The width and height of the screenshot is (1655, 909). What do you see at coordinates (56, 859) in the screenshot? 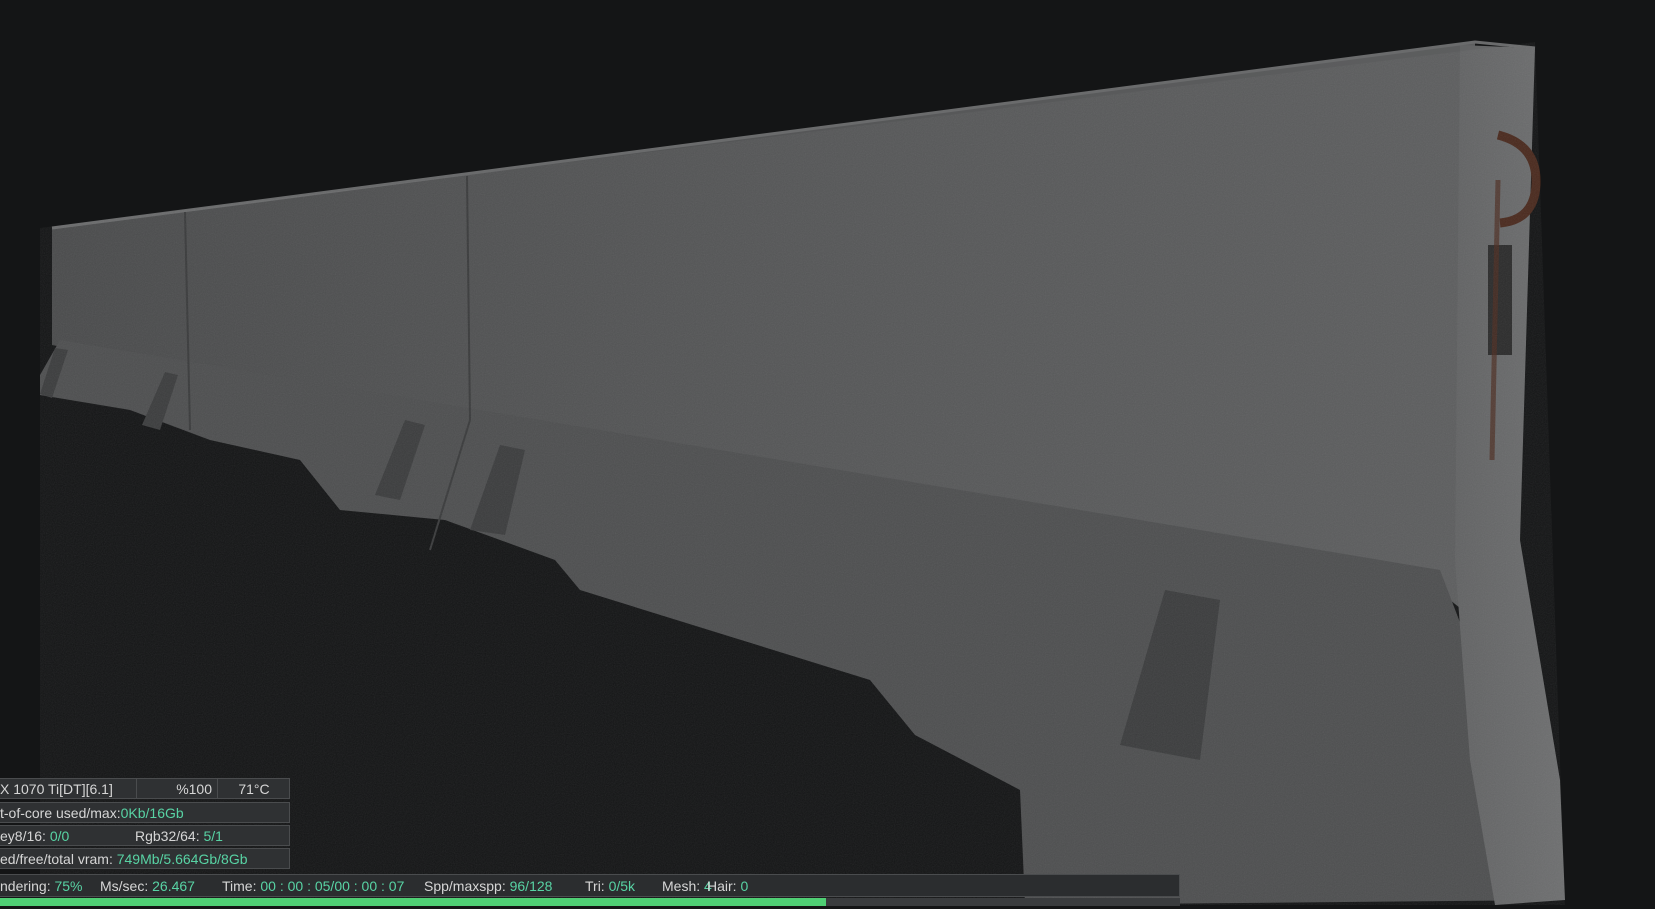
I see `vram-label: ed/free/total vram:` at bounding box center [56, 859].